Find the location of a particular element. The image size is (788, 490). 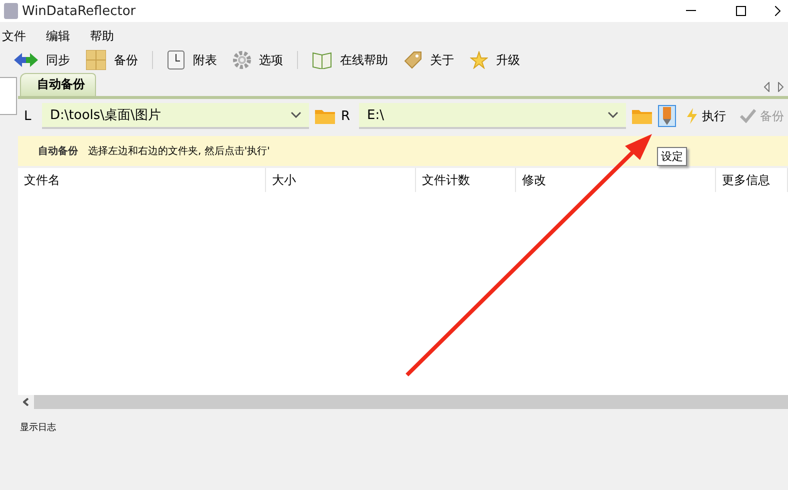

clock-icon is located at coordinates (176, 60).